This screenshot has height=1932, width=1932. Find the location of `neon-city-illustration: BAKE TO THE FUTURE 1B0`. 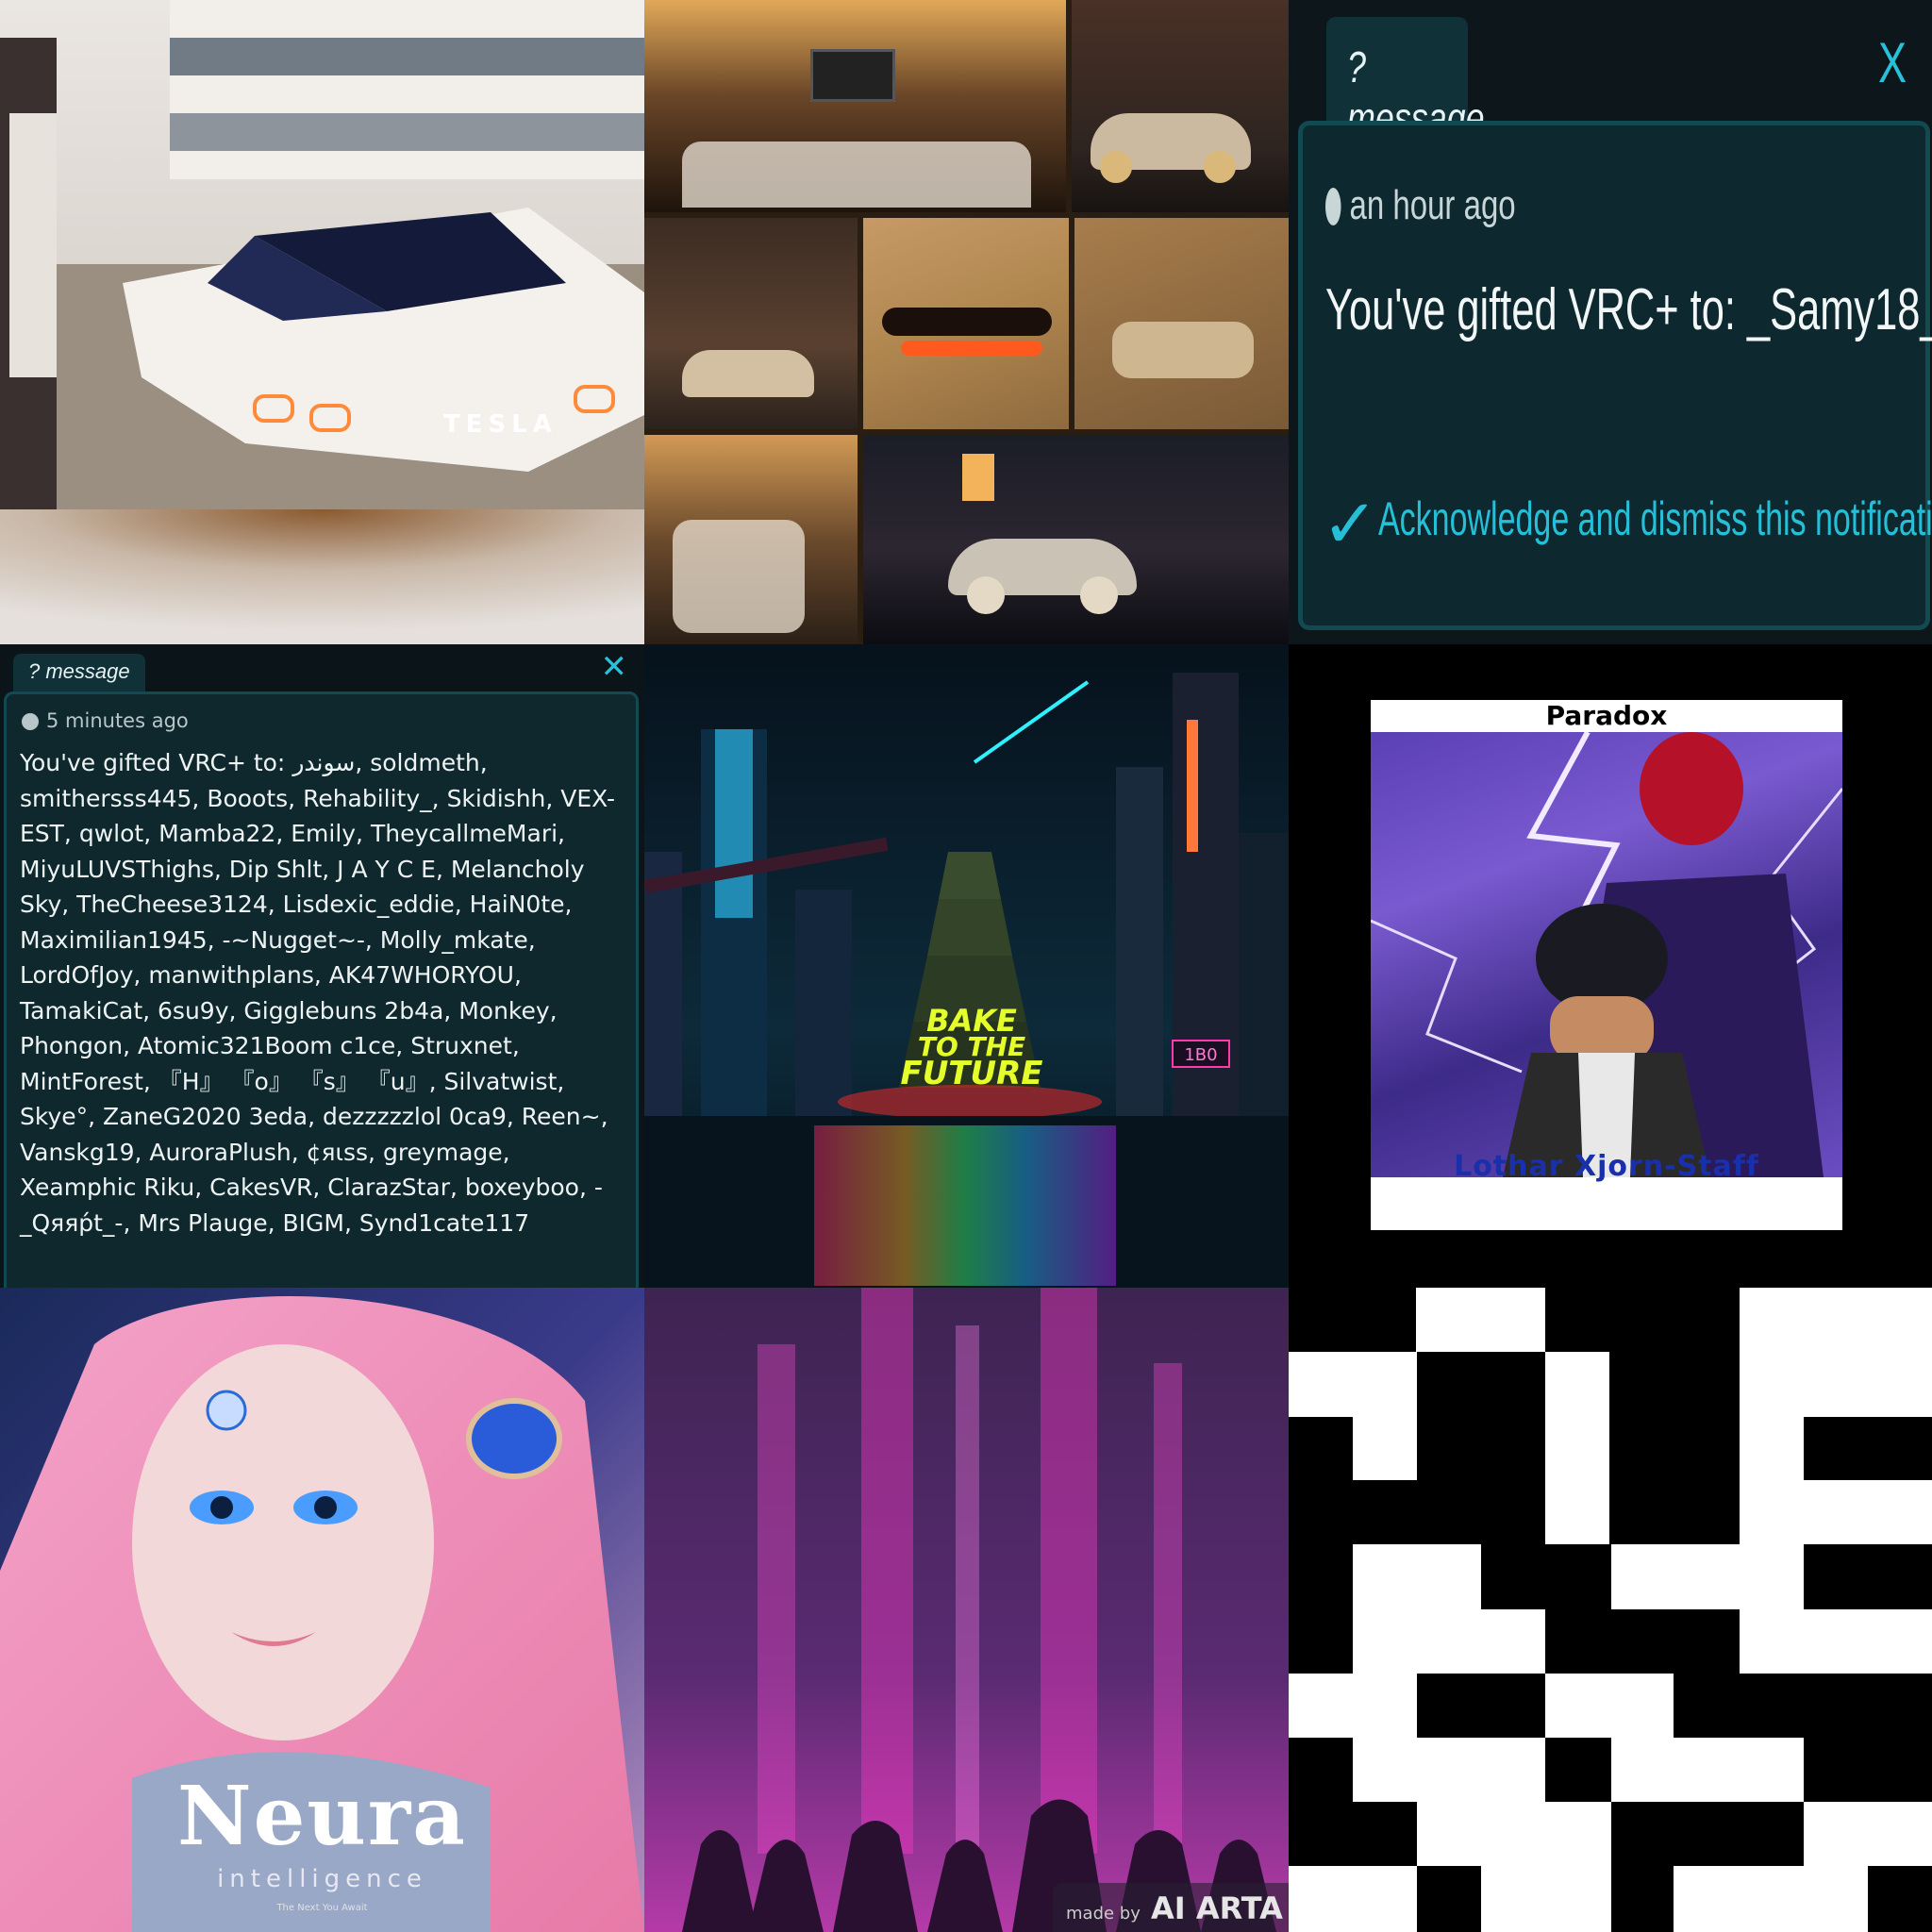

neon-city-illustration: BAKE TO THE FUTURE 1B0 is located at coordinates (967, 966).